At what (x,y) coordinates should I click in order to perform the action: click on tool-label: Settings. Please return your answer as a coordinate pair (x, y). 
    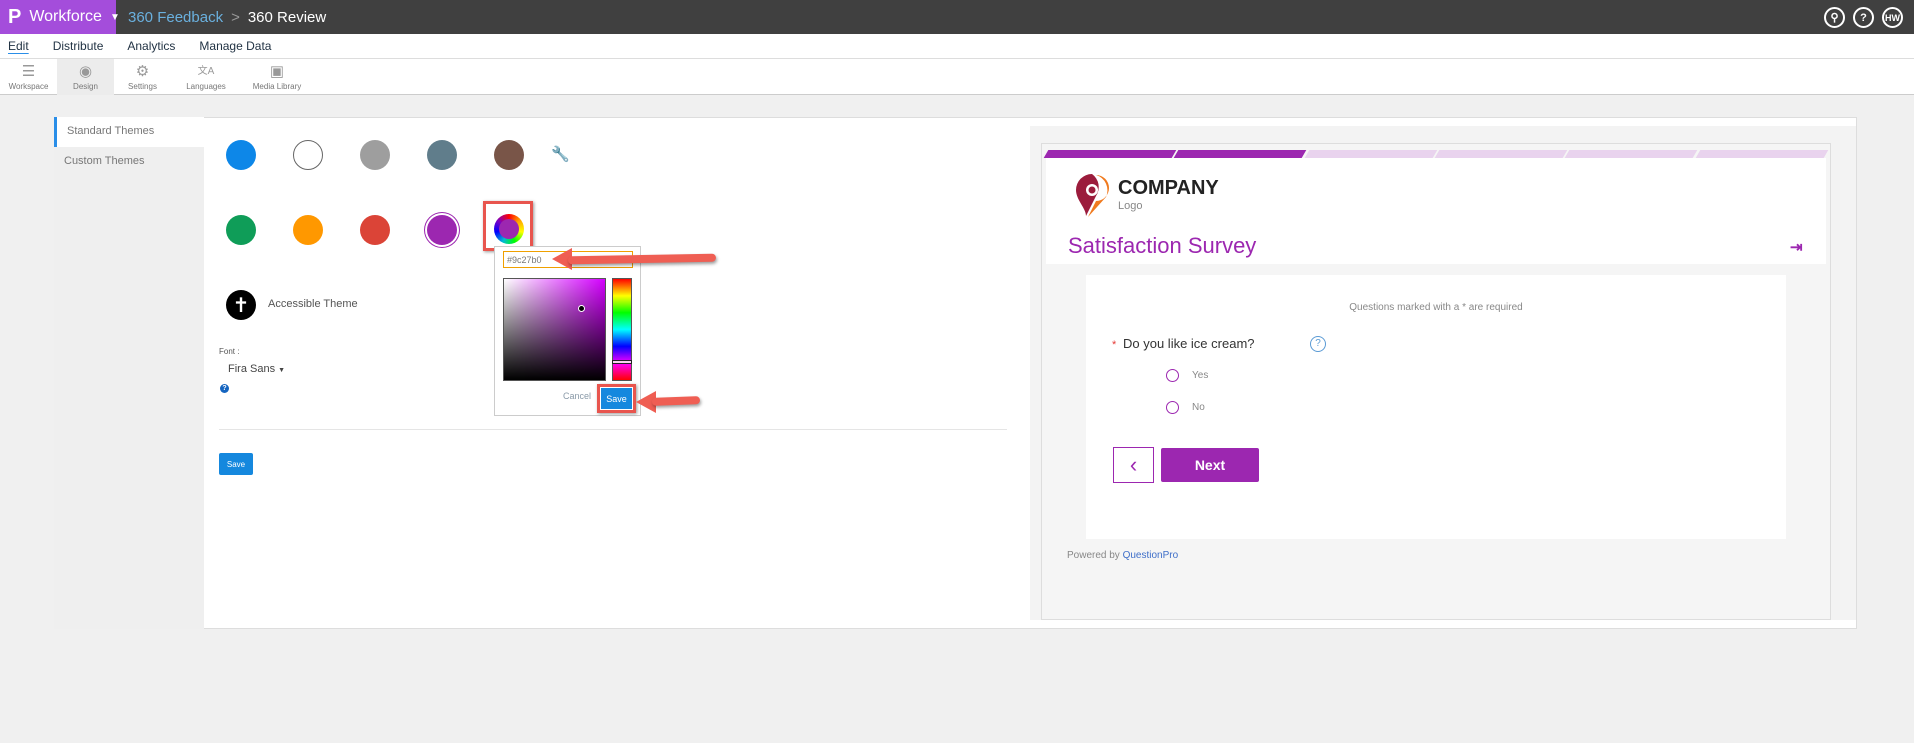
    Looking at the image, I should click on (142, 86).